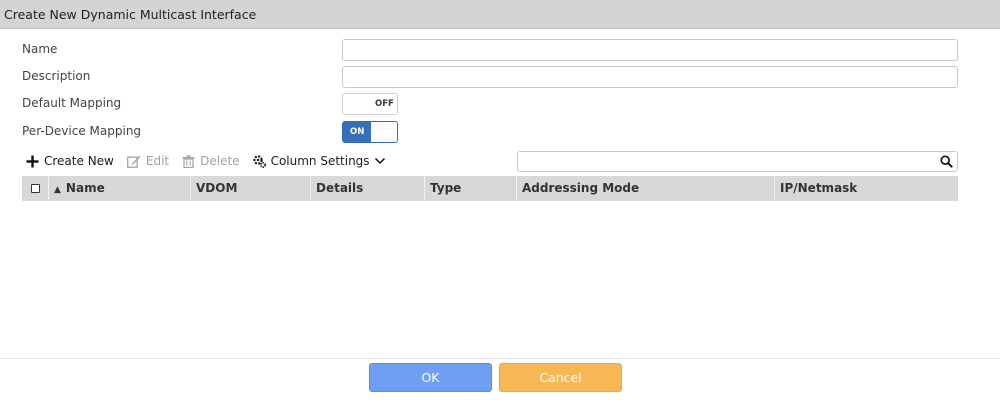 This screenshot has height=400, width=1000. What do you see at coordinates (470, 188) in the screenshot?
I see `column-header-type: Type` at bounding box center [470, 188].